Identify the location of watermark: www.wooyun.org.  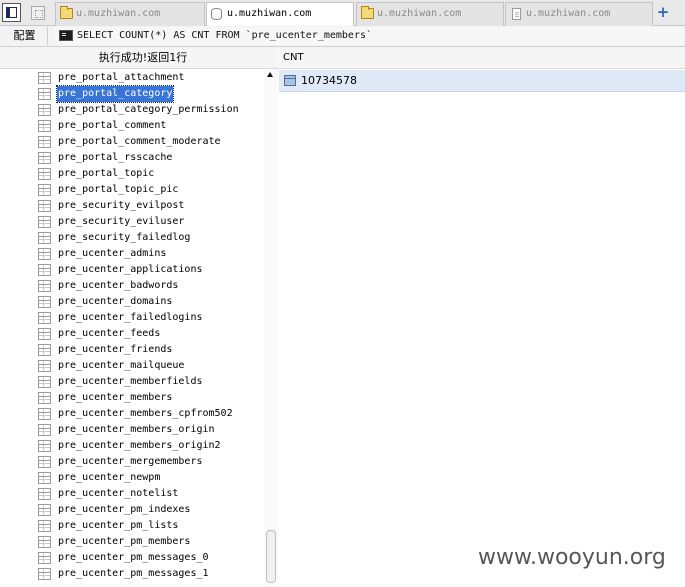
(572, 557).